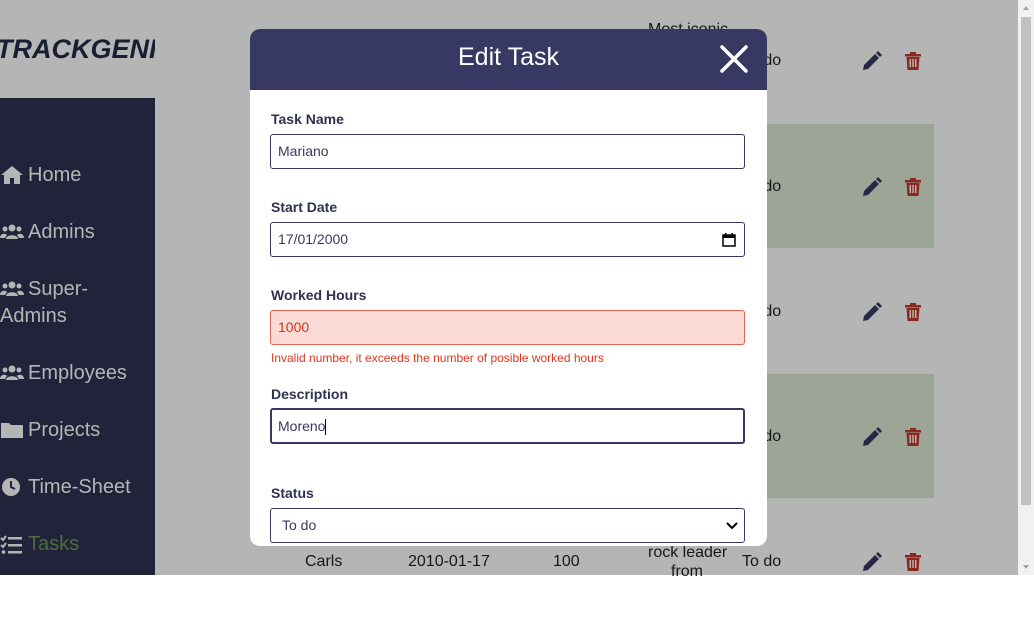  I want to click on scrollbar, so click(1026, 287).